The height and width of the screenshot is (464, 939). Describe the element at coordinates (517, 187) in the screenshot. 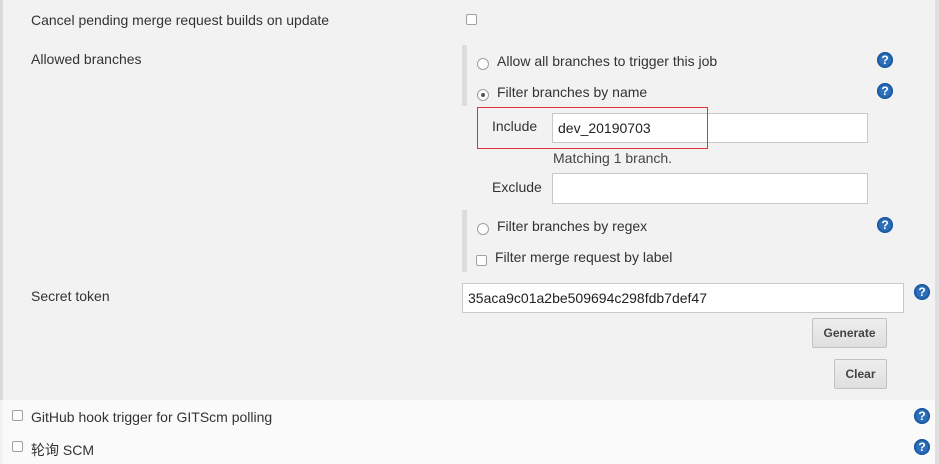

I see `exclude-label: Exclude` at that location.